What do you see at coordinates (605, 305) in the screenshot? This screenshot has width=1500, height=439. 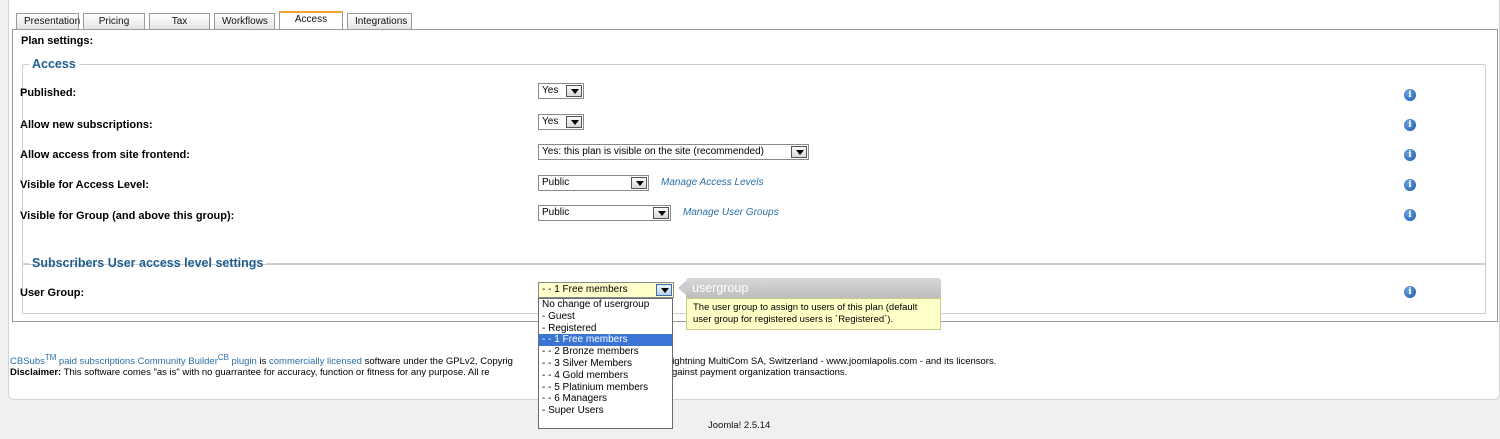 I see `dropdown-option: No change of usergroup` at bounding box center [605, 305].